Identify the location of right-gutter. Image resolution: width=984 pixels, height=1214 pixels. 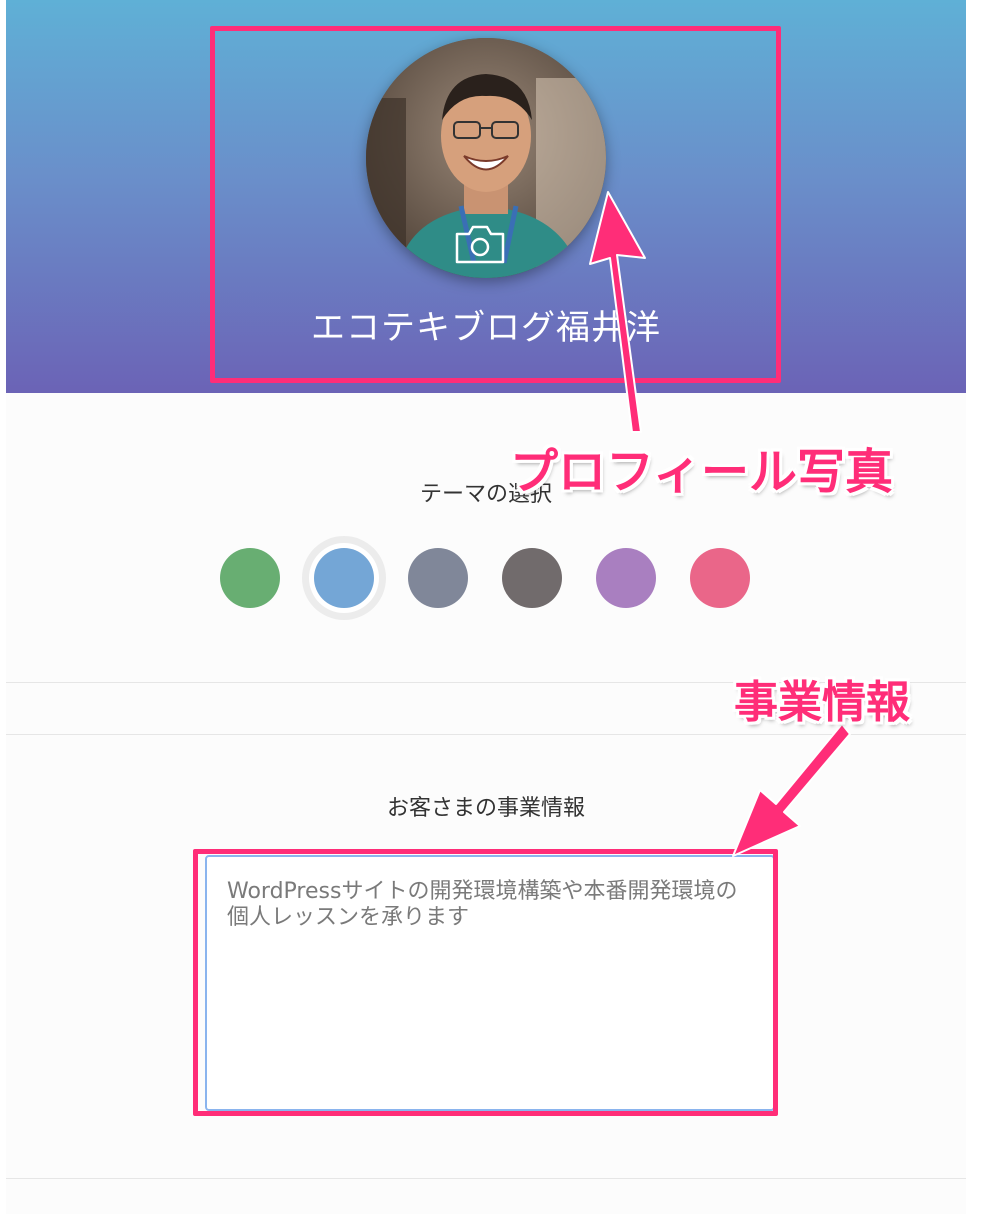
(975, 607).